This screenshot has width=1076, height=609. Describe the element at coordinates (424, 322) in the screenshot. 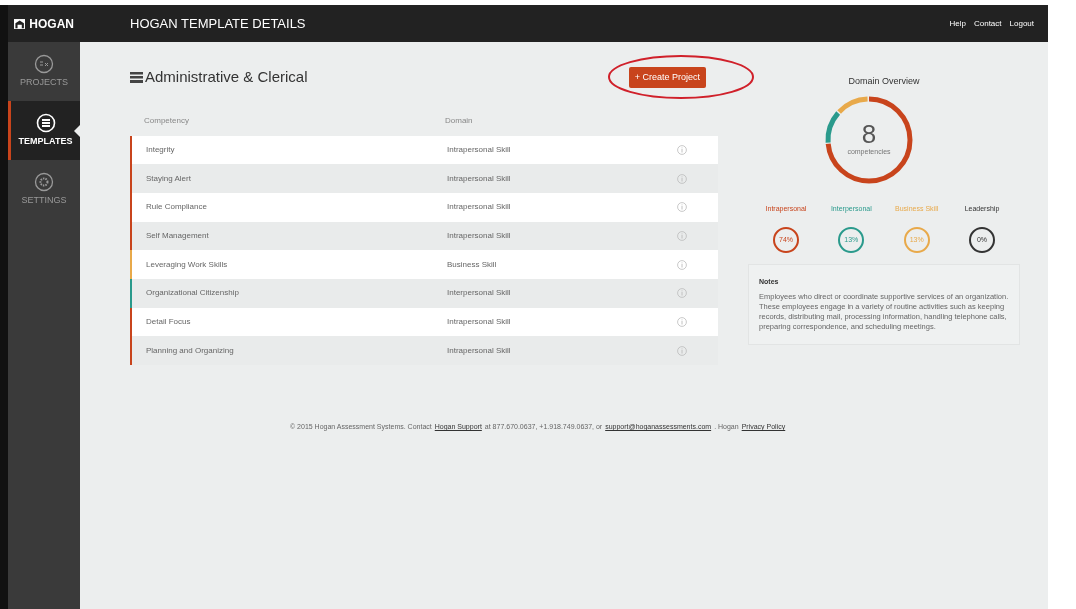

I see `table-row: Detail Focus Intrapersonal Skill` at that location.